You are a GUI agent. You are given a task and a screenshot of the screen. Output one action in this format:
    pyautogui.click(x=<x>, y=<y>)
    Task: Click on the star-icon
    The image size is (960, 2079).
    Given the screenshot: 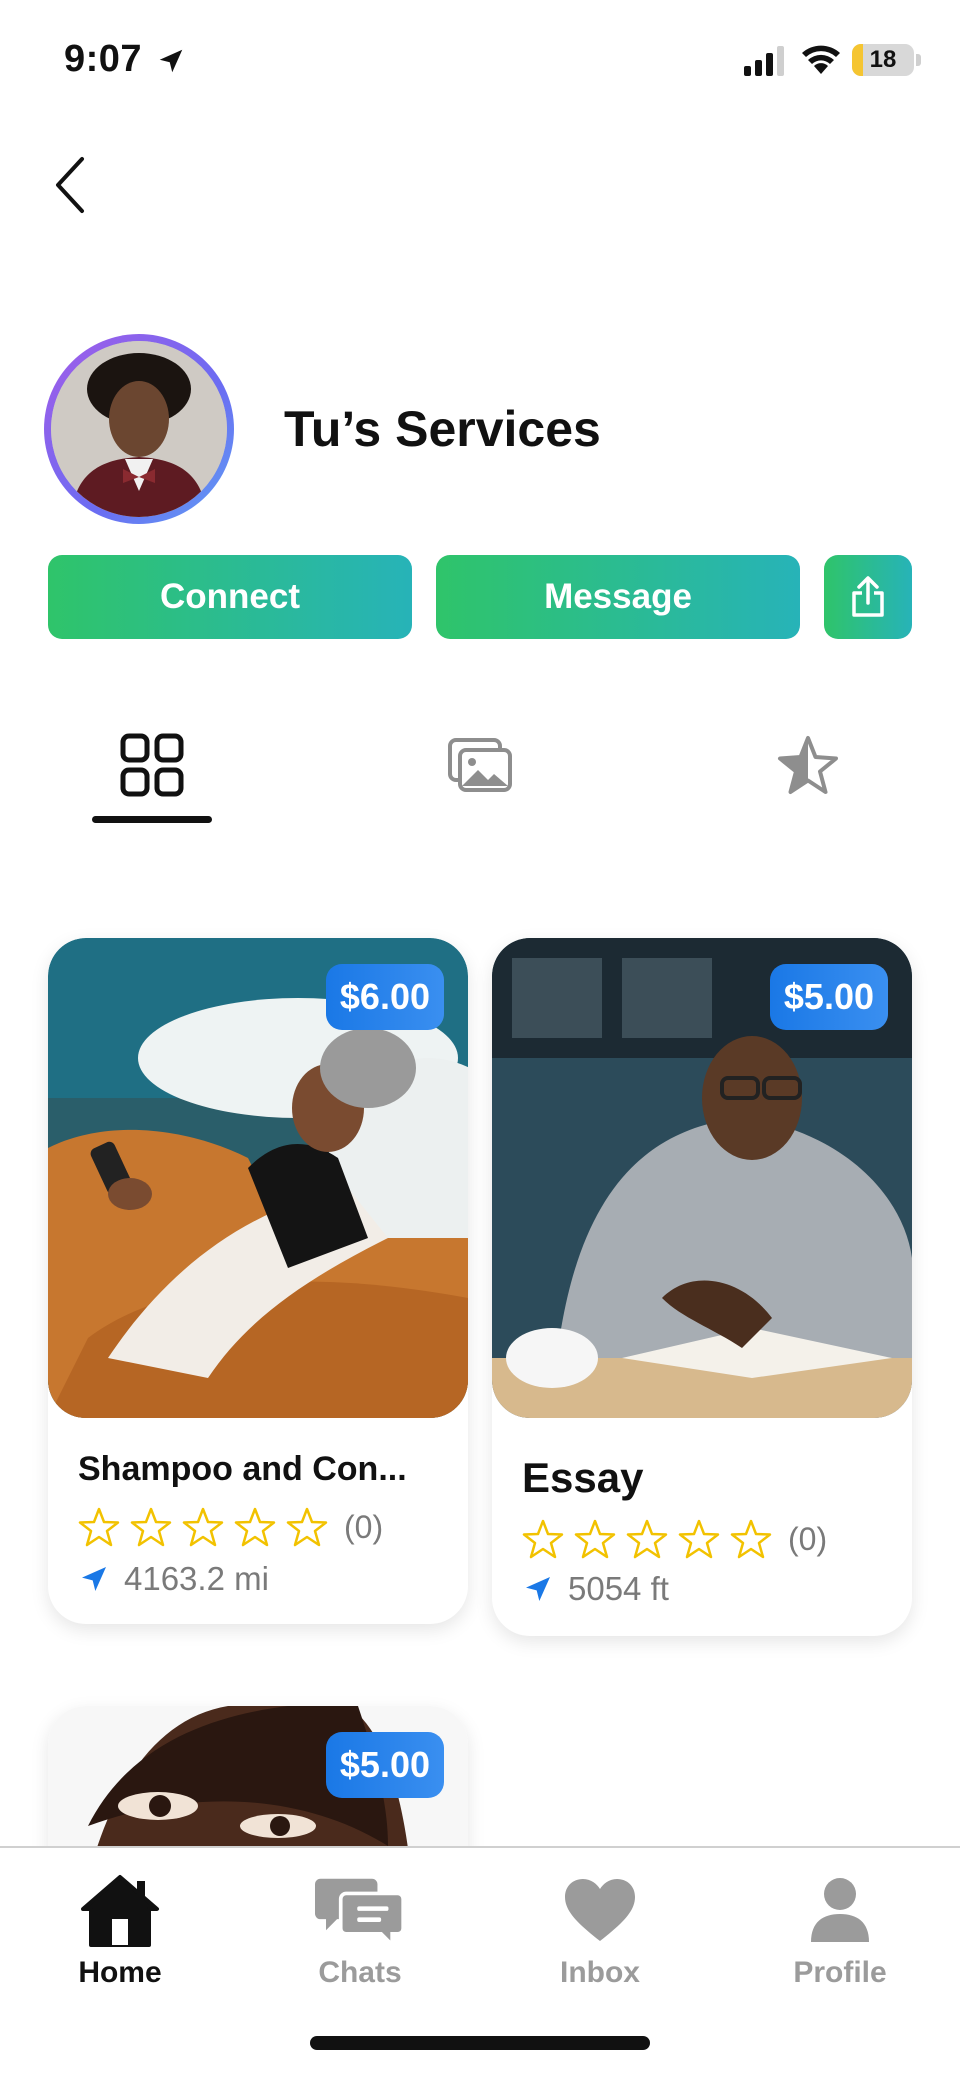 What is the action you would take?
    pyautogui.click(x=808, y=765)
    